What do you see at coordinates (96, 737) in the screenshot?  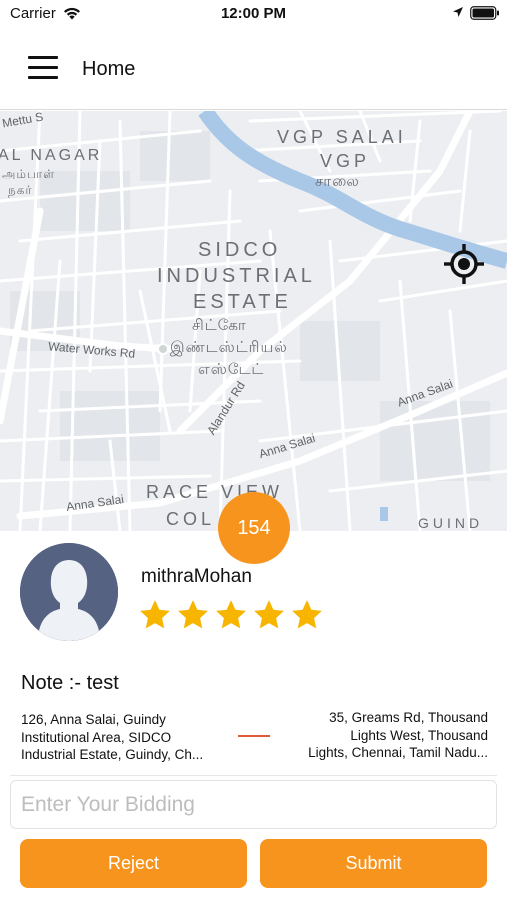 I see `pickup-address-line: Institutional Area, SIDCO` at bounding box center [96, 737].